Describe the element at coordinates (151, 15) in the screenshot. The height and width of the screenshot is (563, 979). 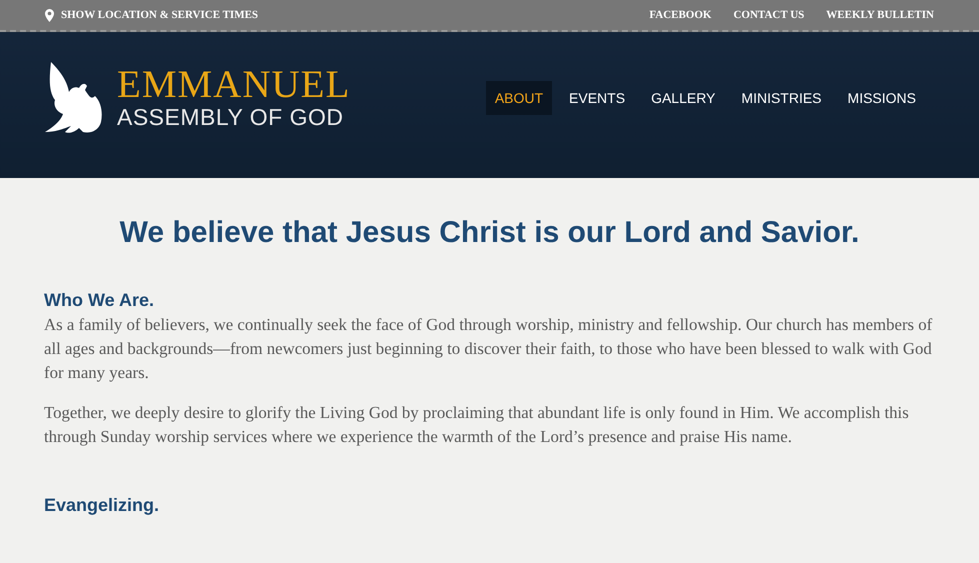
I see `location-link: SHOW LOCATION & SERVICE TIMES` at that location.